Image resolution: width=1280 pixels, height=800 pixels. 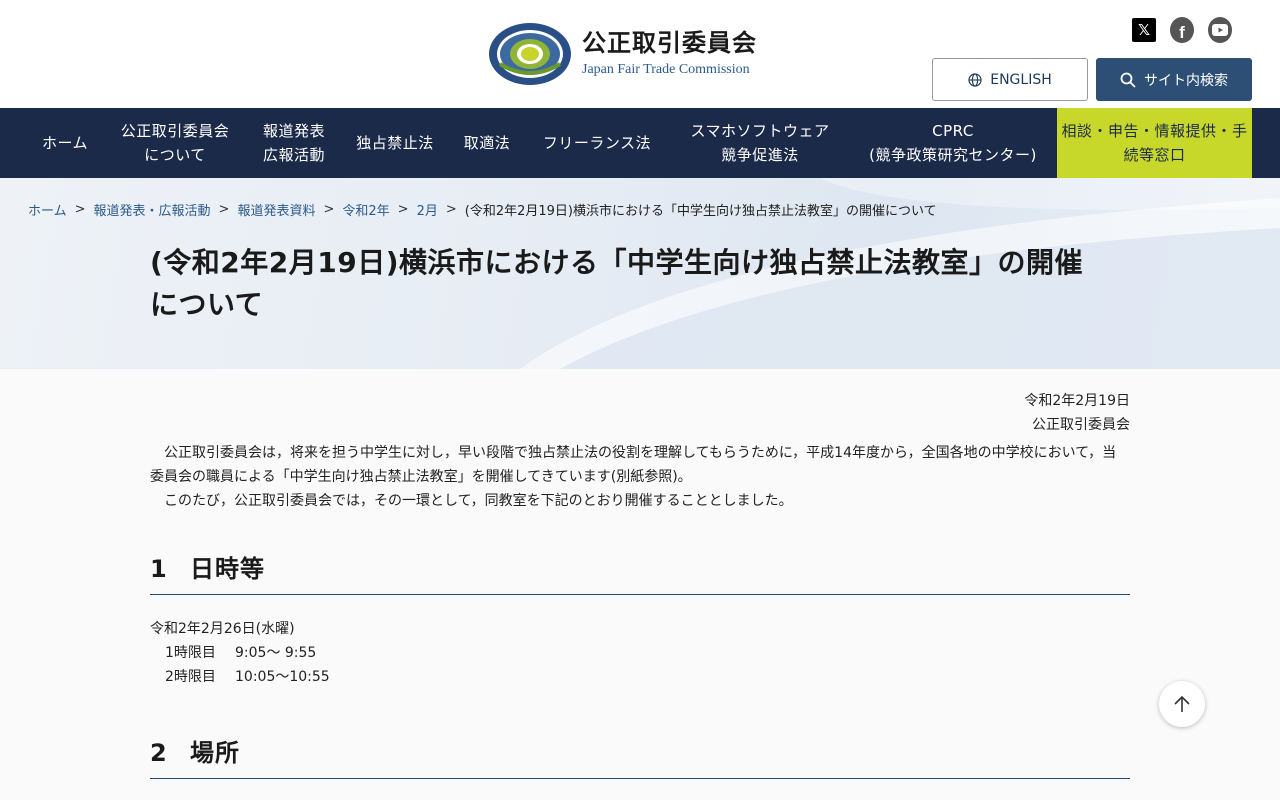 I want to click on nav-cprc-label-2: (競争政策研究センター), so click(x=953, y=155).